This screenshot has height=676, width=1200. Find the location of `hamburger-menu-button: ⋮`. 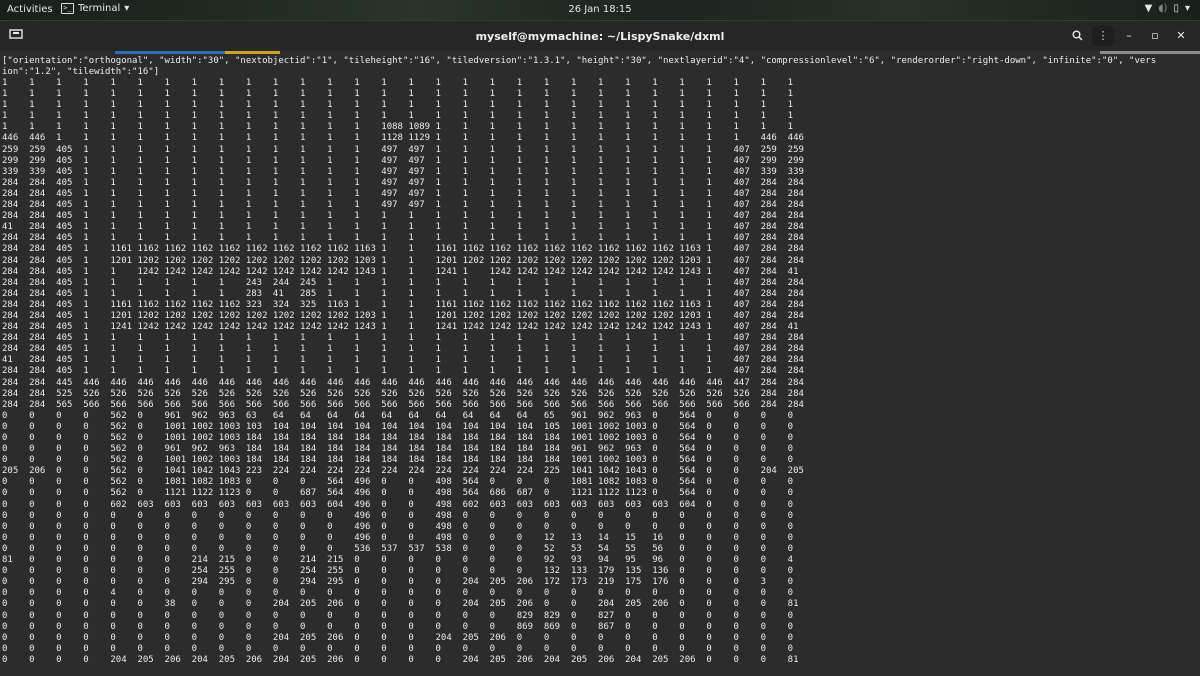

hamburger-menu-button: ⋮ is located at coordinates (1103, 36).